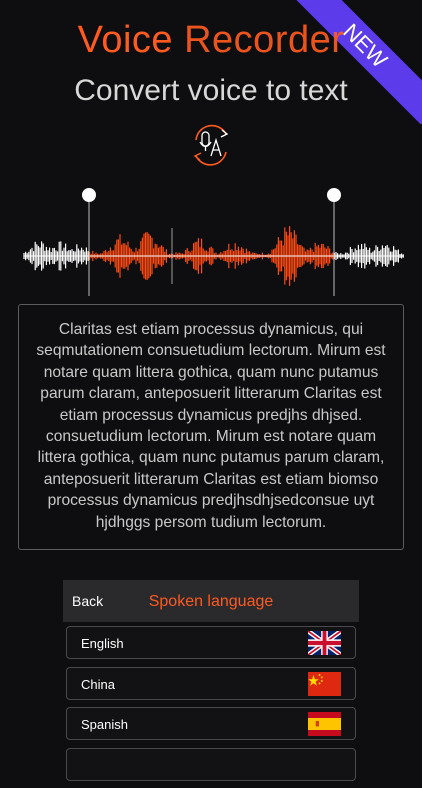 The image size is (422, 788). I want to click on language-list: English China Spanish, so click(211, 707).